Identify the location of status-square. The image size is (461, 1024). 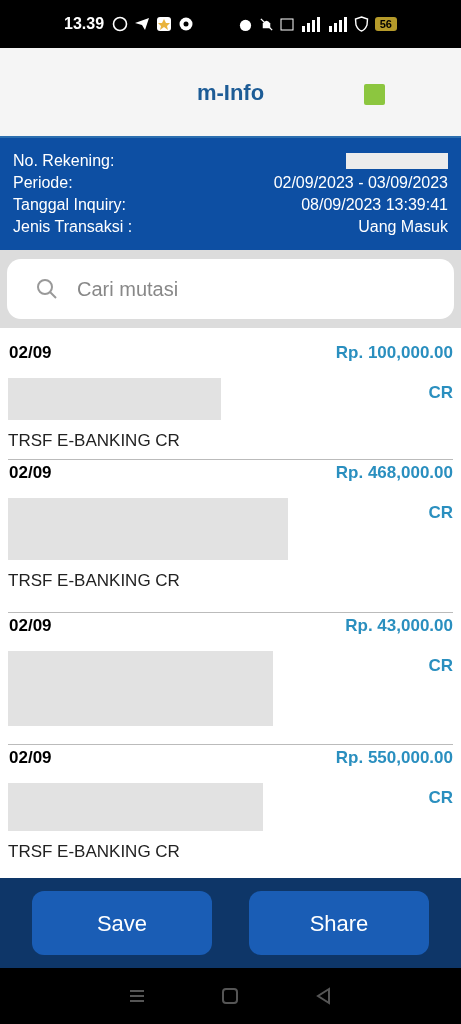
(374, 94).